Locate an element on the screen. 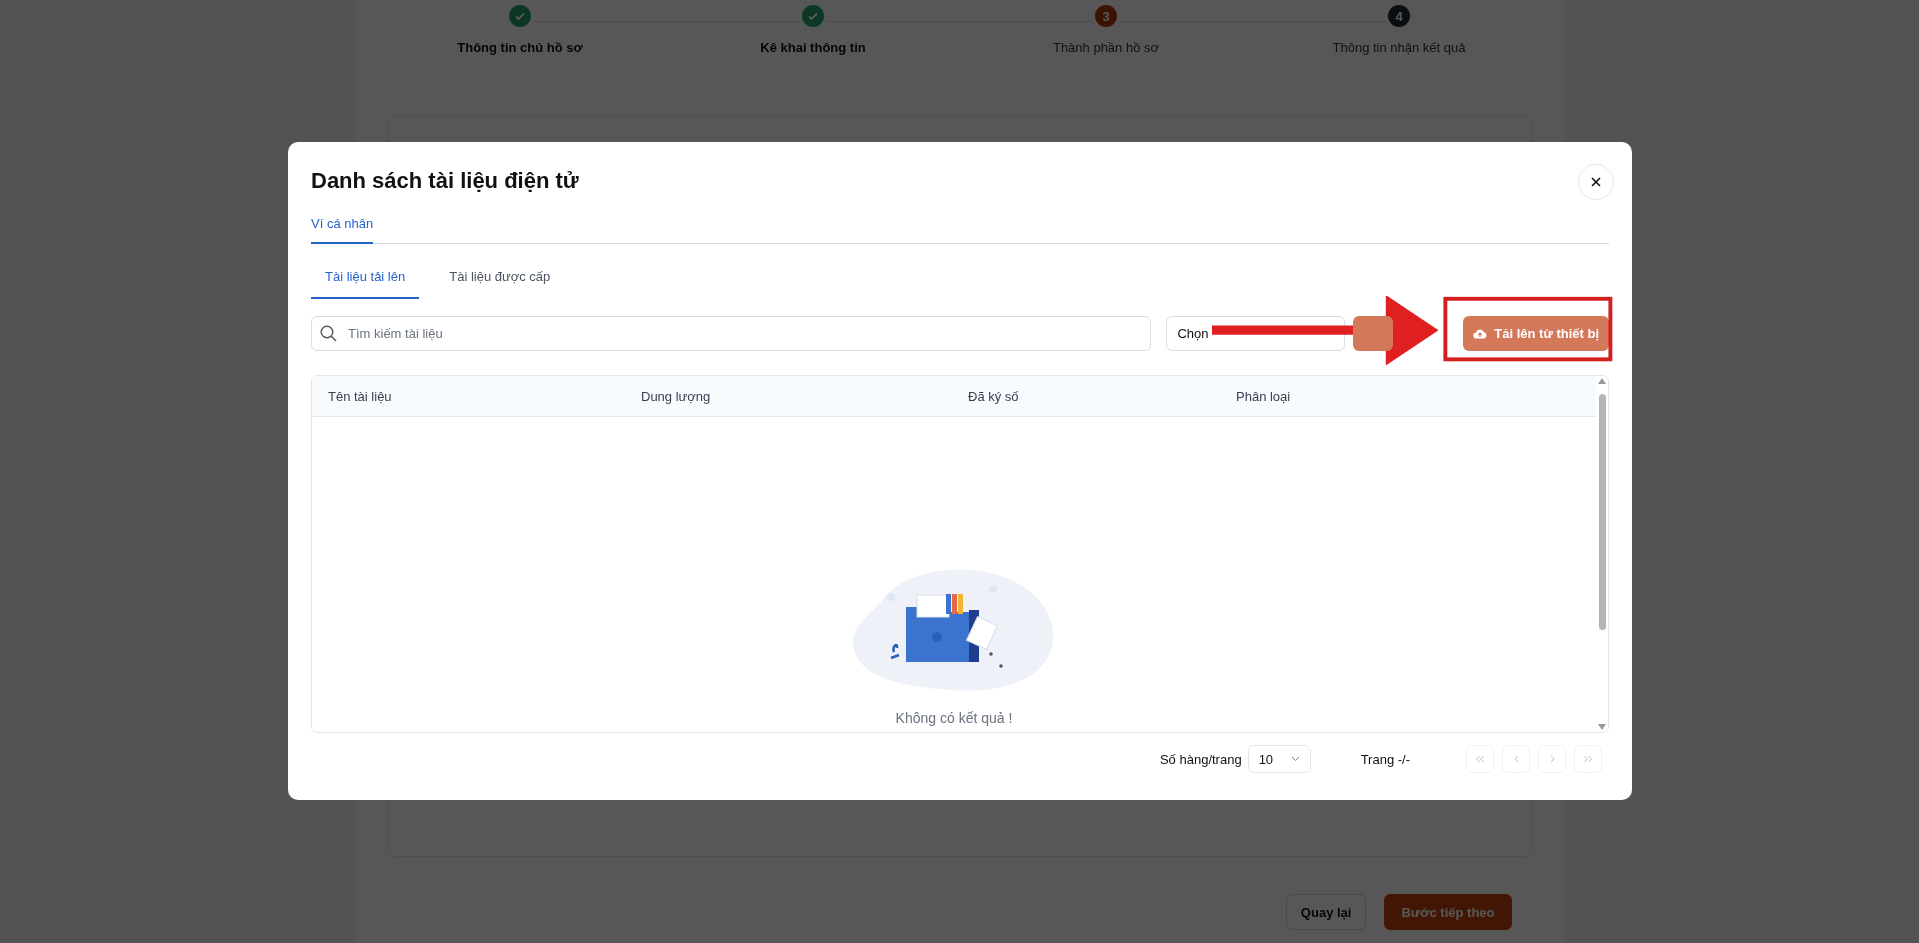 The image size is (1919, 943). step-label: Kê khai thông tin is located at coordinates (813, 47).